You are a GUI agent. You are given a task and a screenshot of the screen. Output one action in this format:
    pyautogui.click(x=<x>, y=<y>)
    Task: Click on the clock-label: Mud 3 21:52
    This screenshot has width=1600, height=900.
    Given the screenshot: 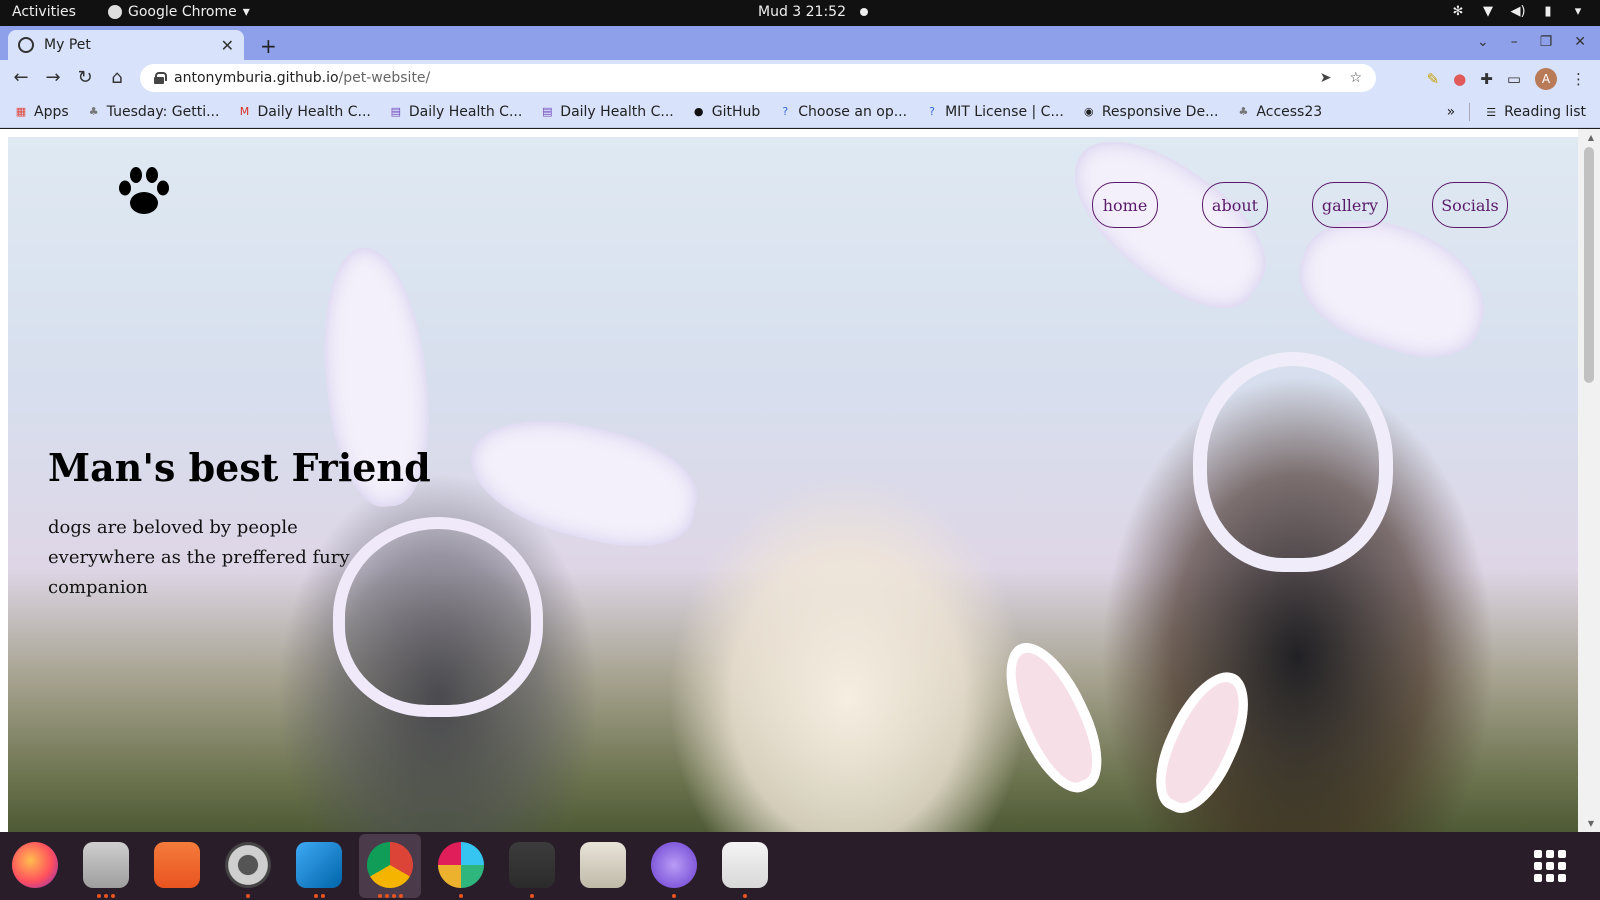 What is the action you would take?
    pyautogui.click(x=802, y=12)
    